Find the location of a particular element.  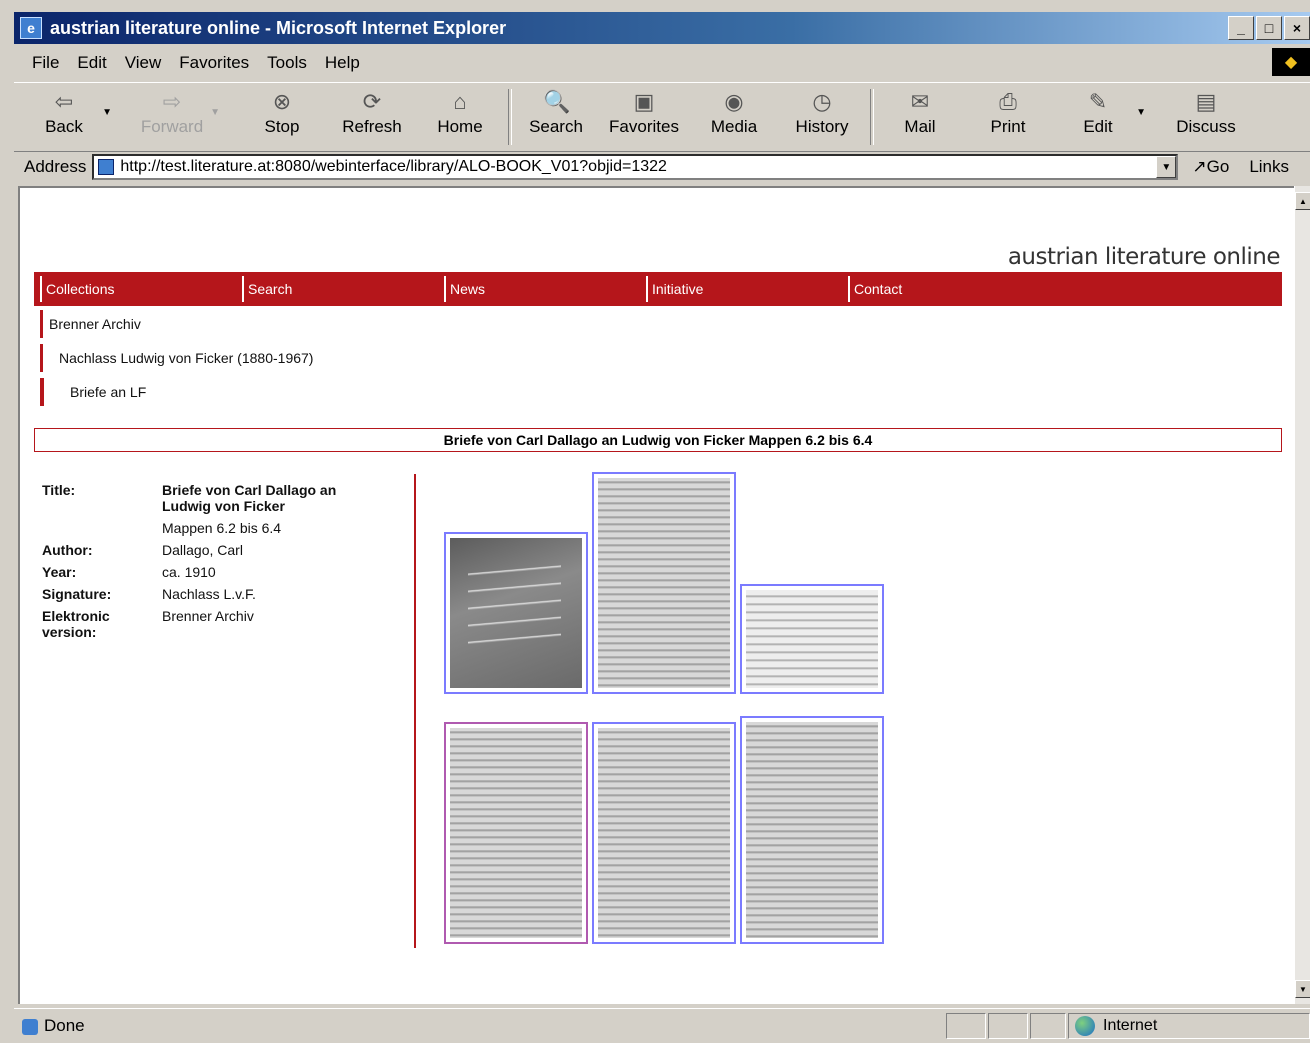

minimize-button: _ is located at coordinates (1241, 28).